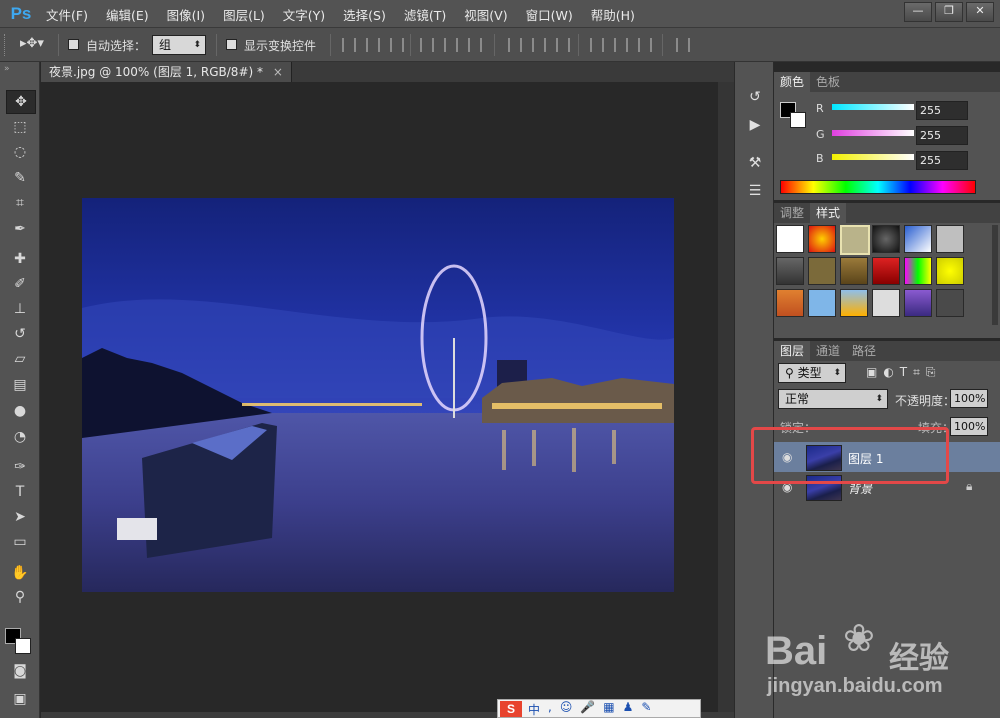  What do you see at coordinates (475, 45) in the screenshot?
I see `align-right-icon` at bounding box center [475, 45].